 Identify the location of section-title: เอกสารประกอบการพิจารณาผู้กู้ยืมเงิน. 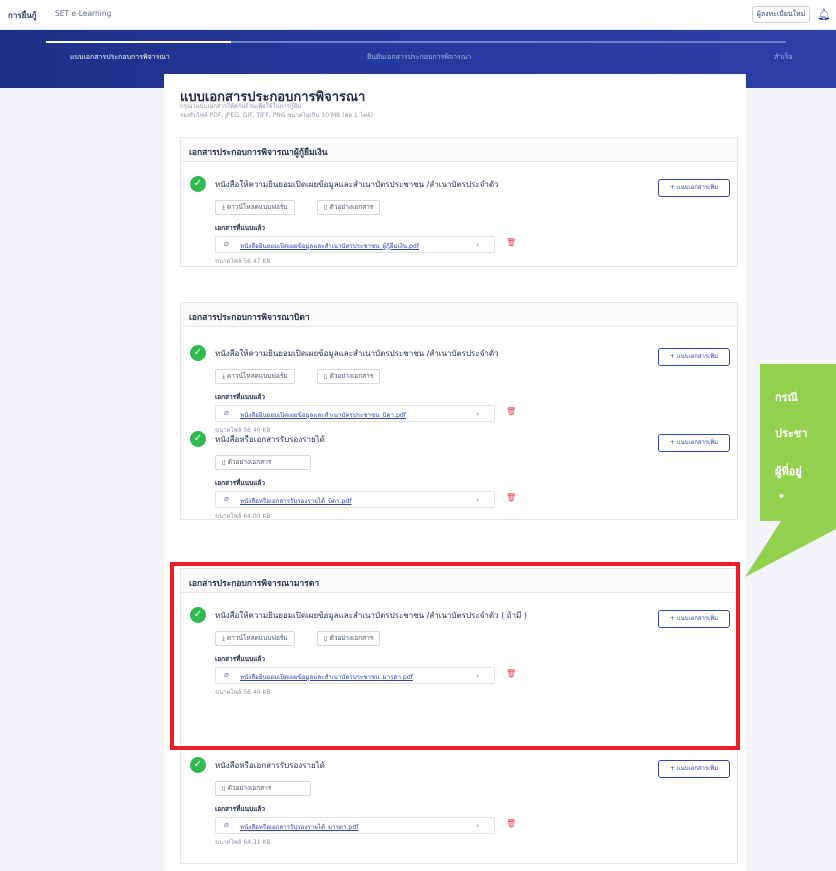
(459, 150).